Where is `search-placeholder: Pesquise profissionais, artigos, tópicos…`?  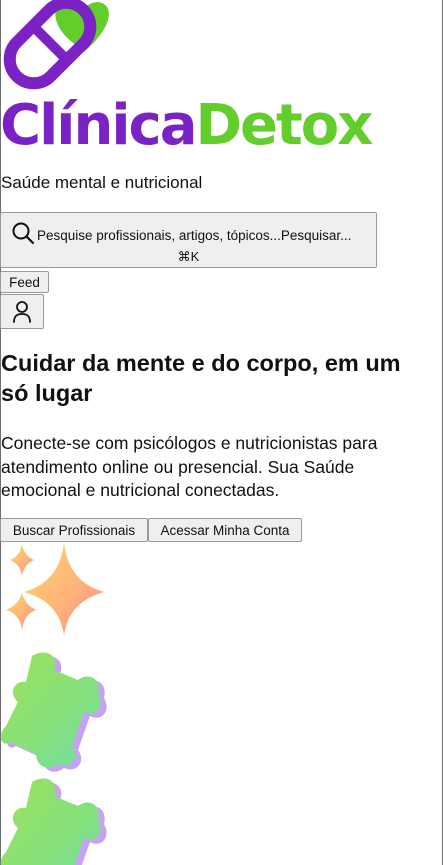
search-placeholder: Pesquise profissionais, artigos, tópicos… is located at coordinates (159, 235).